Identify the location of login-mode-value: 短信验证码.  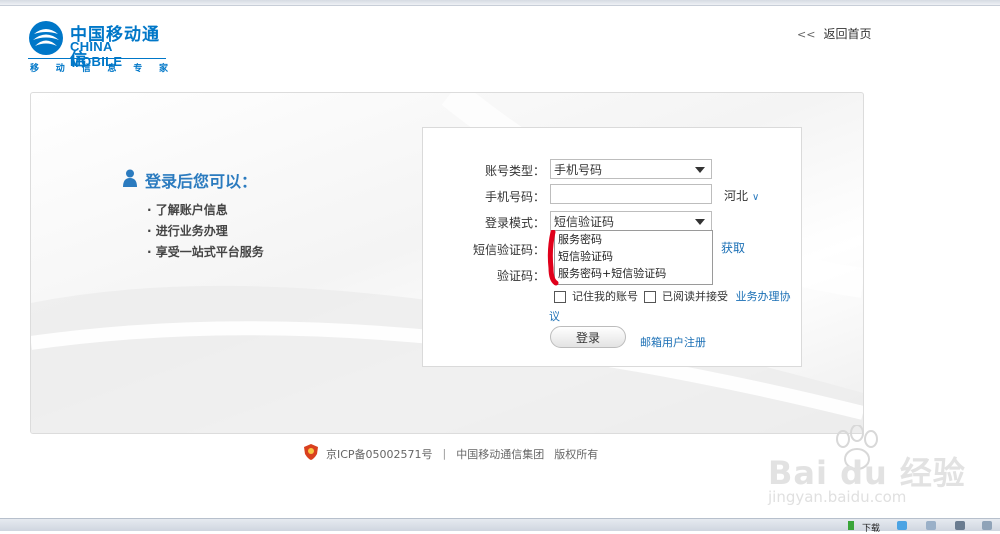
(584, 222).